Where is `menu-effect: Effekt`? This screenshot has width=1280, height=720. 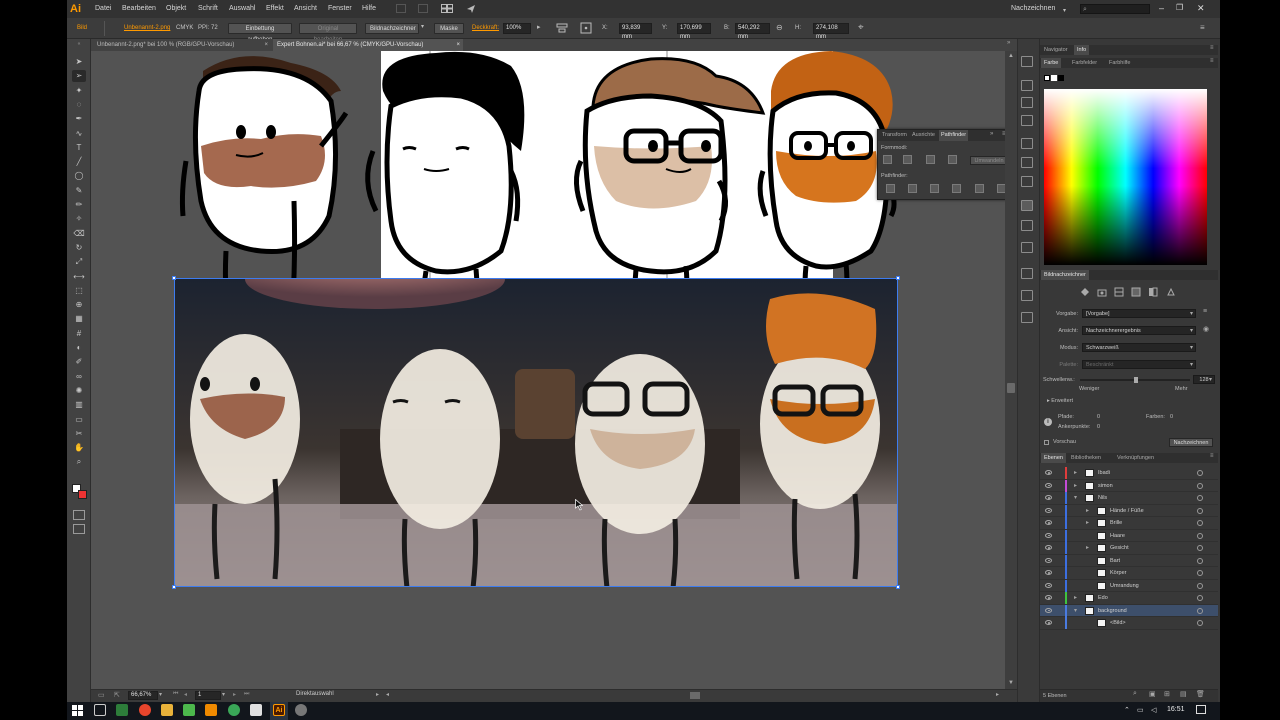
menu-effect: Effekt is located at coordinates (275, 9).